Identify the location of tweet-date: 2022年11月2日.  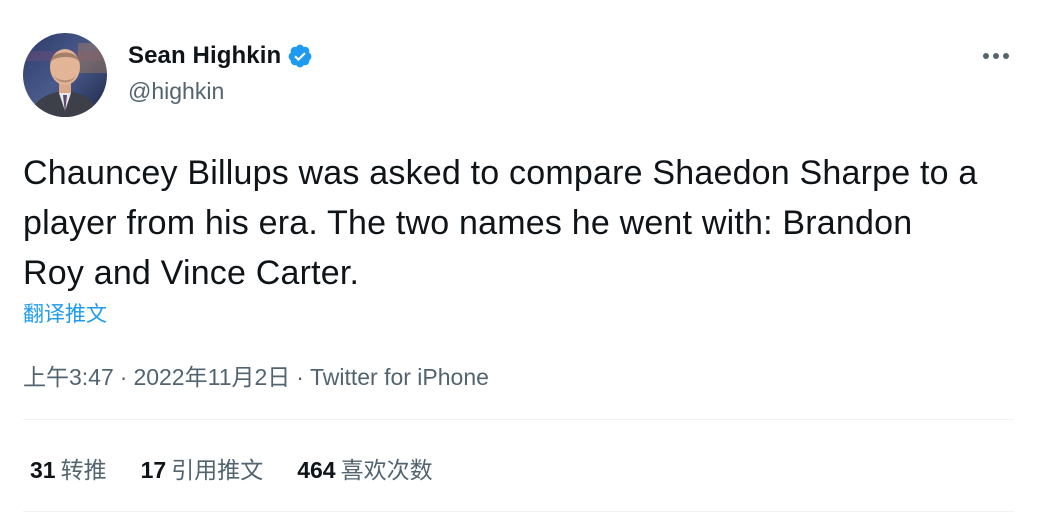
(211, 377).